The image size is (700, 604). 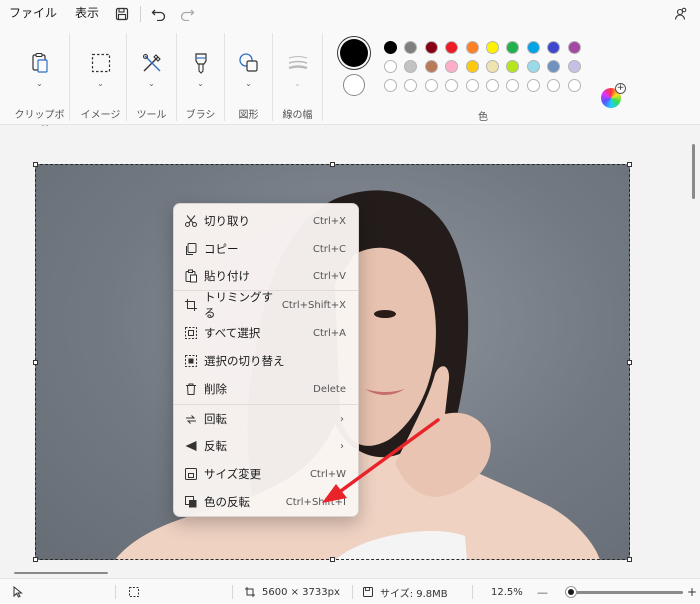 What do you see at coordinates (61, 573) in the screenshot?
I see `horizontal-scrollbar` at bounding box center [61, 573].